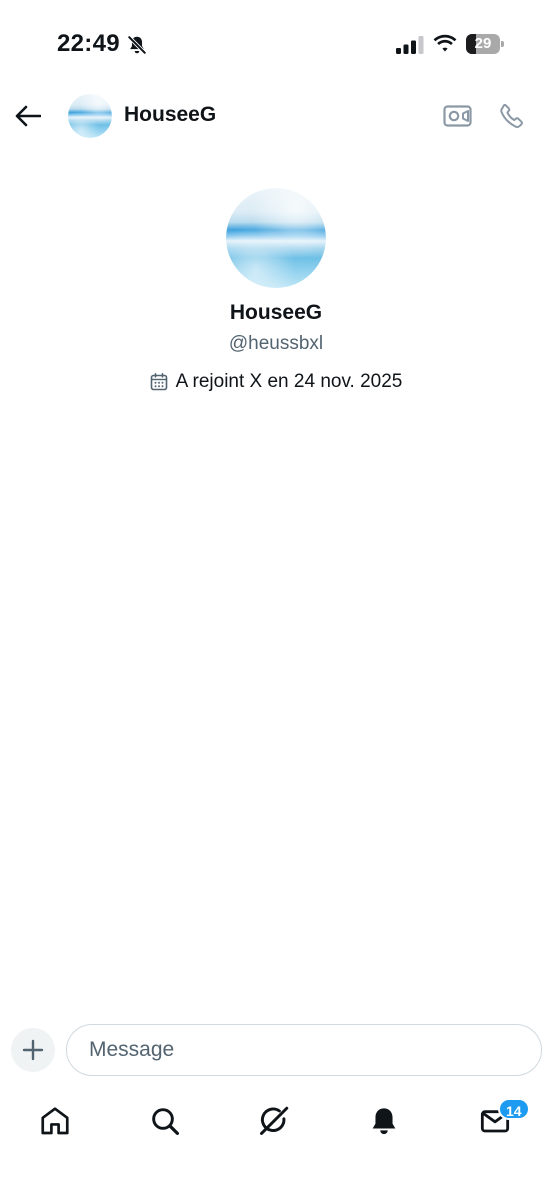 The width and height of the screenshot is (552, 1200). I want to click on bell-off-icon, so click(137, 45).